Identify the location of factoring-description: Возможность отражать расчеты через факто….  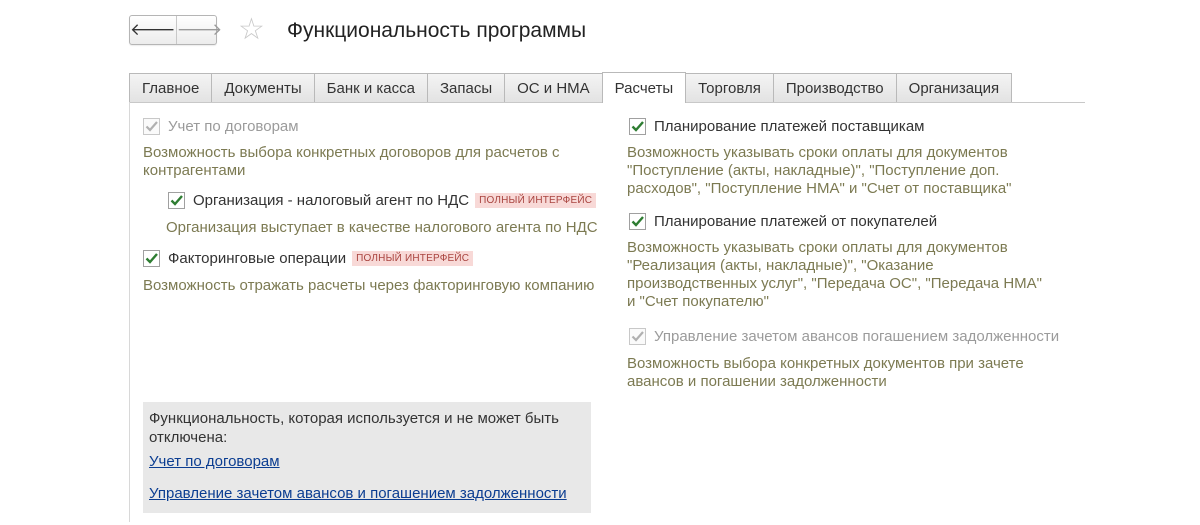
(369, 285).